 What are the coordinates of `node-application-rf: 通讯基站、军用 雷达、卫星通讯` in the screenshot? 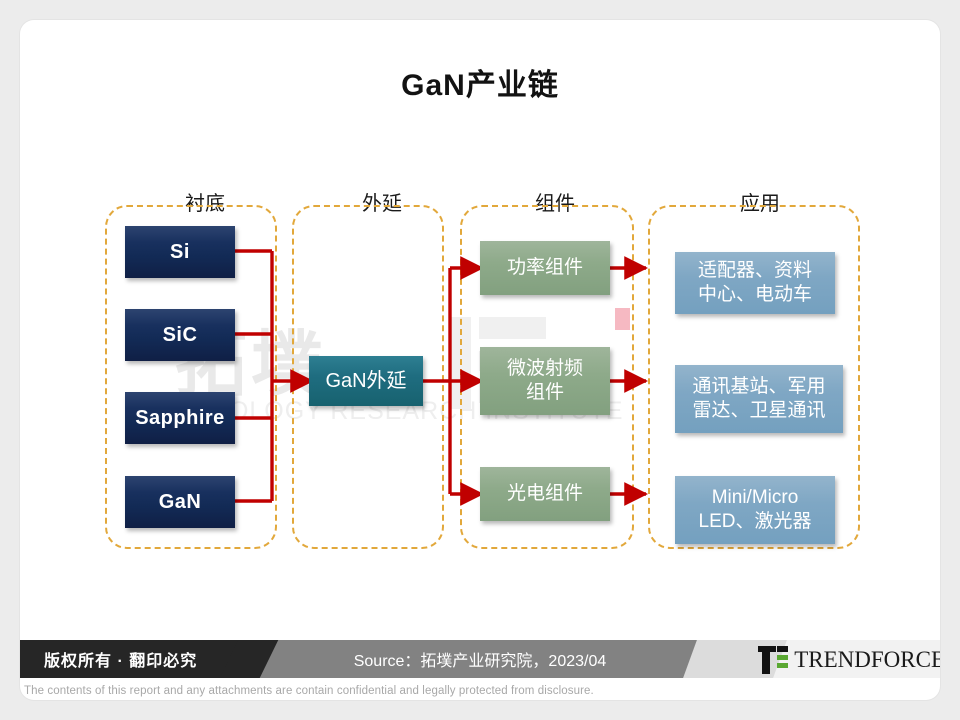 It's located at (759, 399).